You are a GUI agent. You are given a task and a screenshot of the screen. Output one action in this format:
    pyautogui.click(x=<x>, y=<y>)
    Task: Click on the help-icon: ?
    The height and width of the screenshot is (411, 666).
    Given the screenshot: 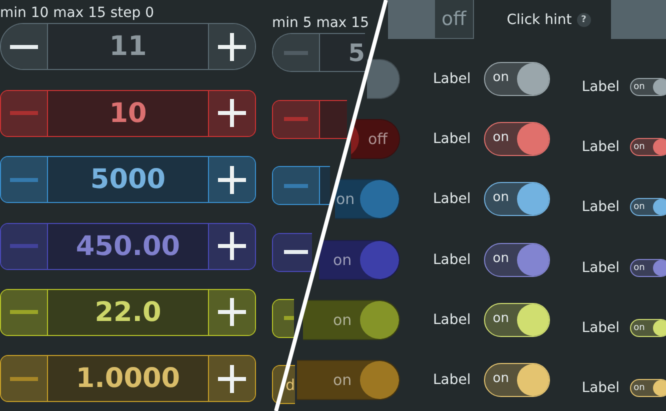 What is the action you would take?
    pyautogui.click(x=583, y=19)
    